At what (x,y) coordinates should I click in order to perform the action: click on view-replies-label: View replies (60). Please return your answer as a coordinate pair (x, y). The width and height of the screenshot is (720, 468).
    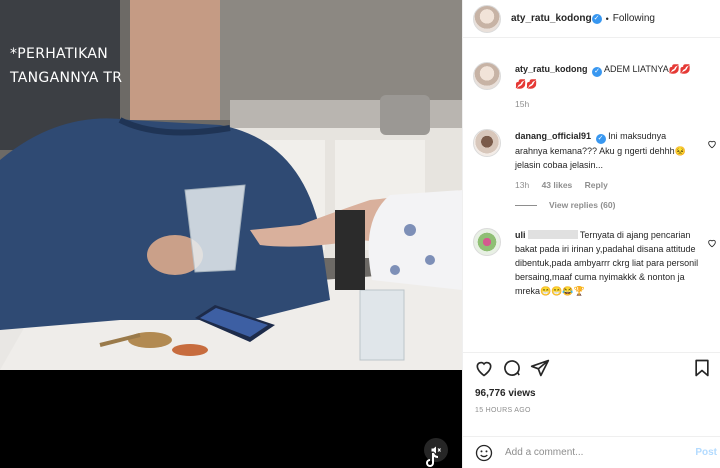
    Looking at the image, I should click on (582, 205).